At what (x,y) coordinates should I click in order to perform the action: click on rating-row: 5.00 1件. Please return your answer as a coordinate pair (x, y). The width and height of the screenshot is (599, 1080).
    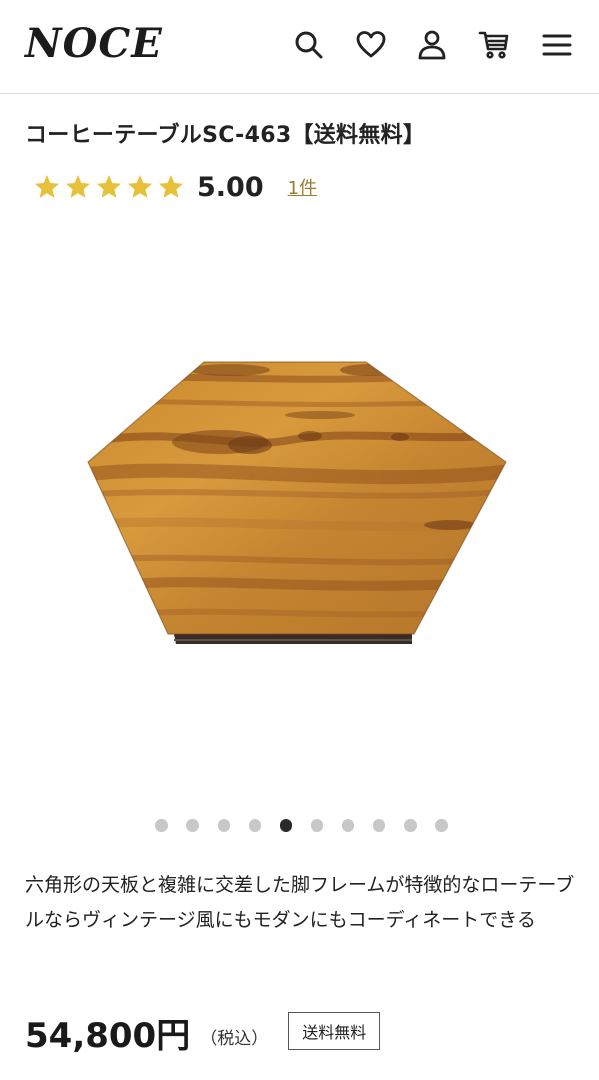
    Looking at the image, I should click on (175, 187).